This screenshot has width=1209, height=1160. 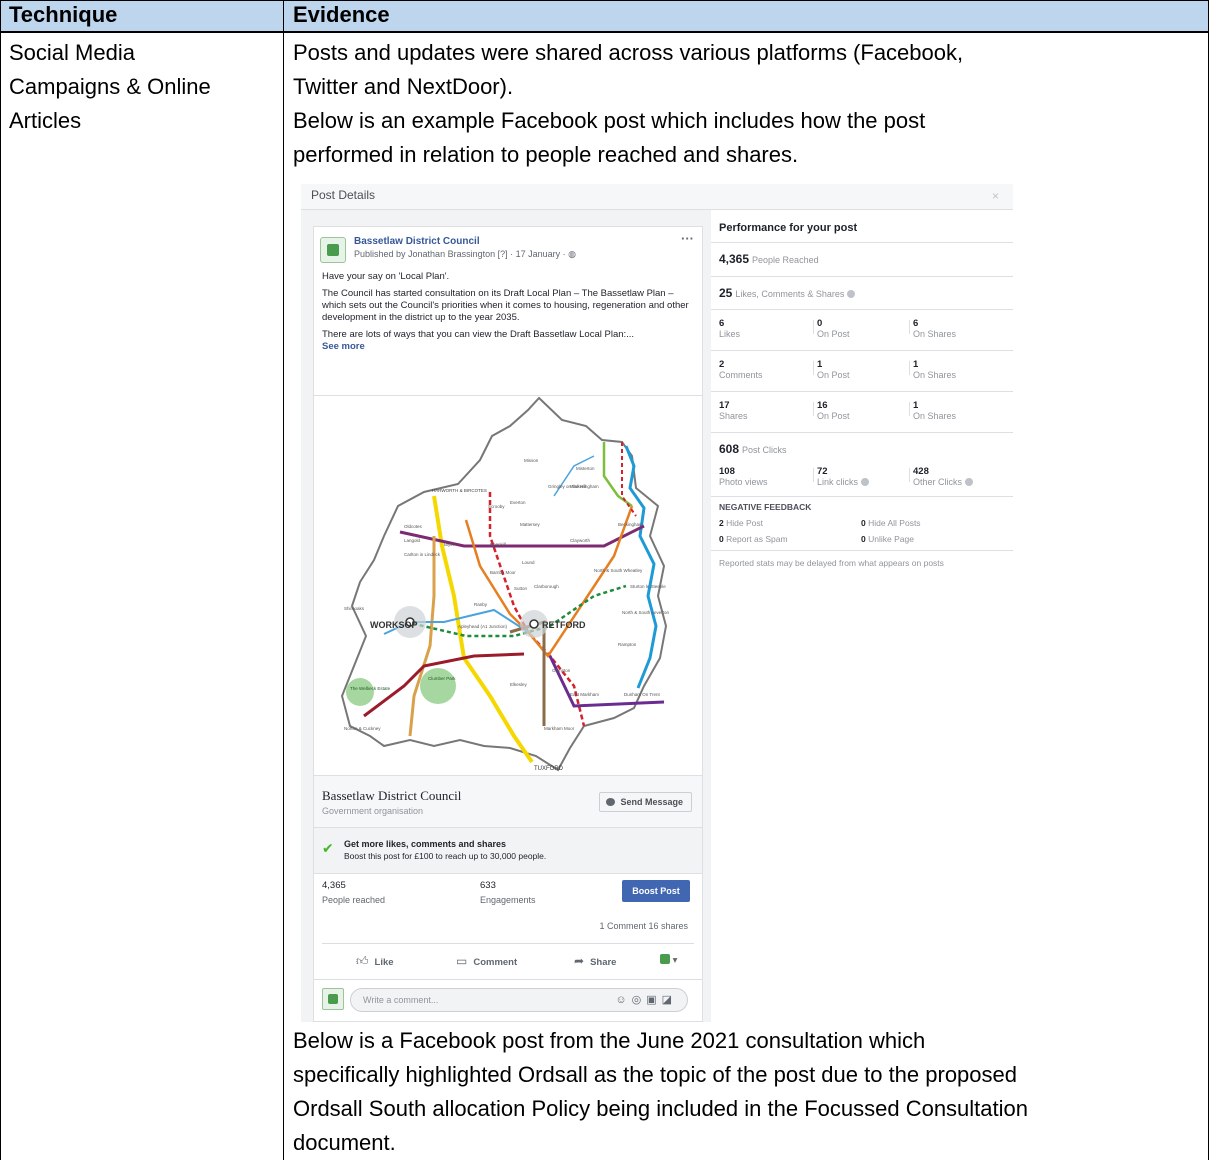 What do you see at coordinates (995, 196) in the screenshot?
I see `close-icon: ×` at bounding box center [995, 196].